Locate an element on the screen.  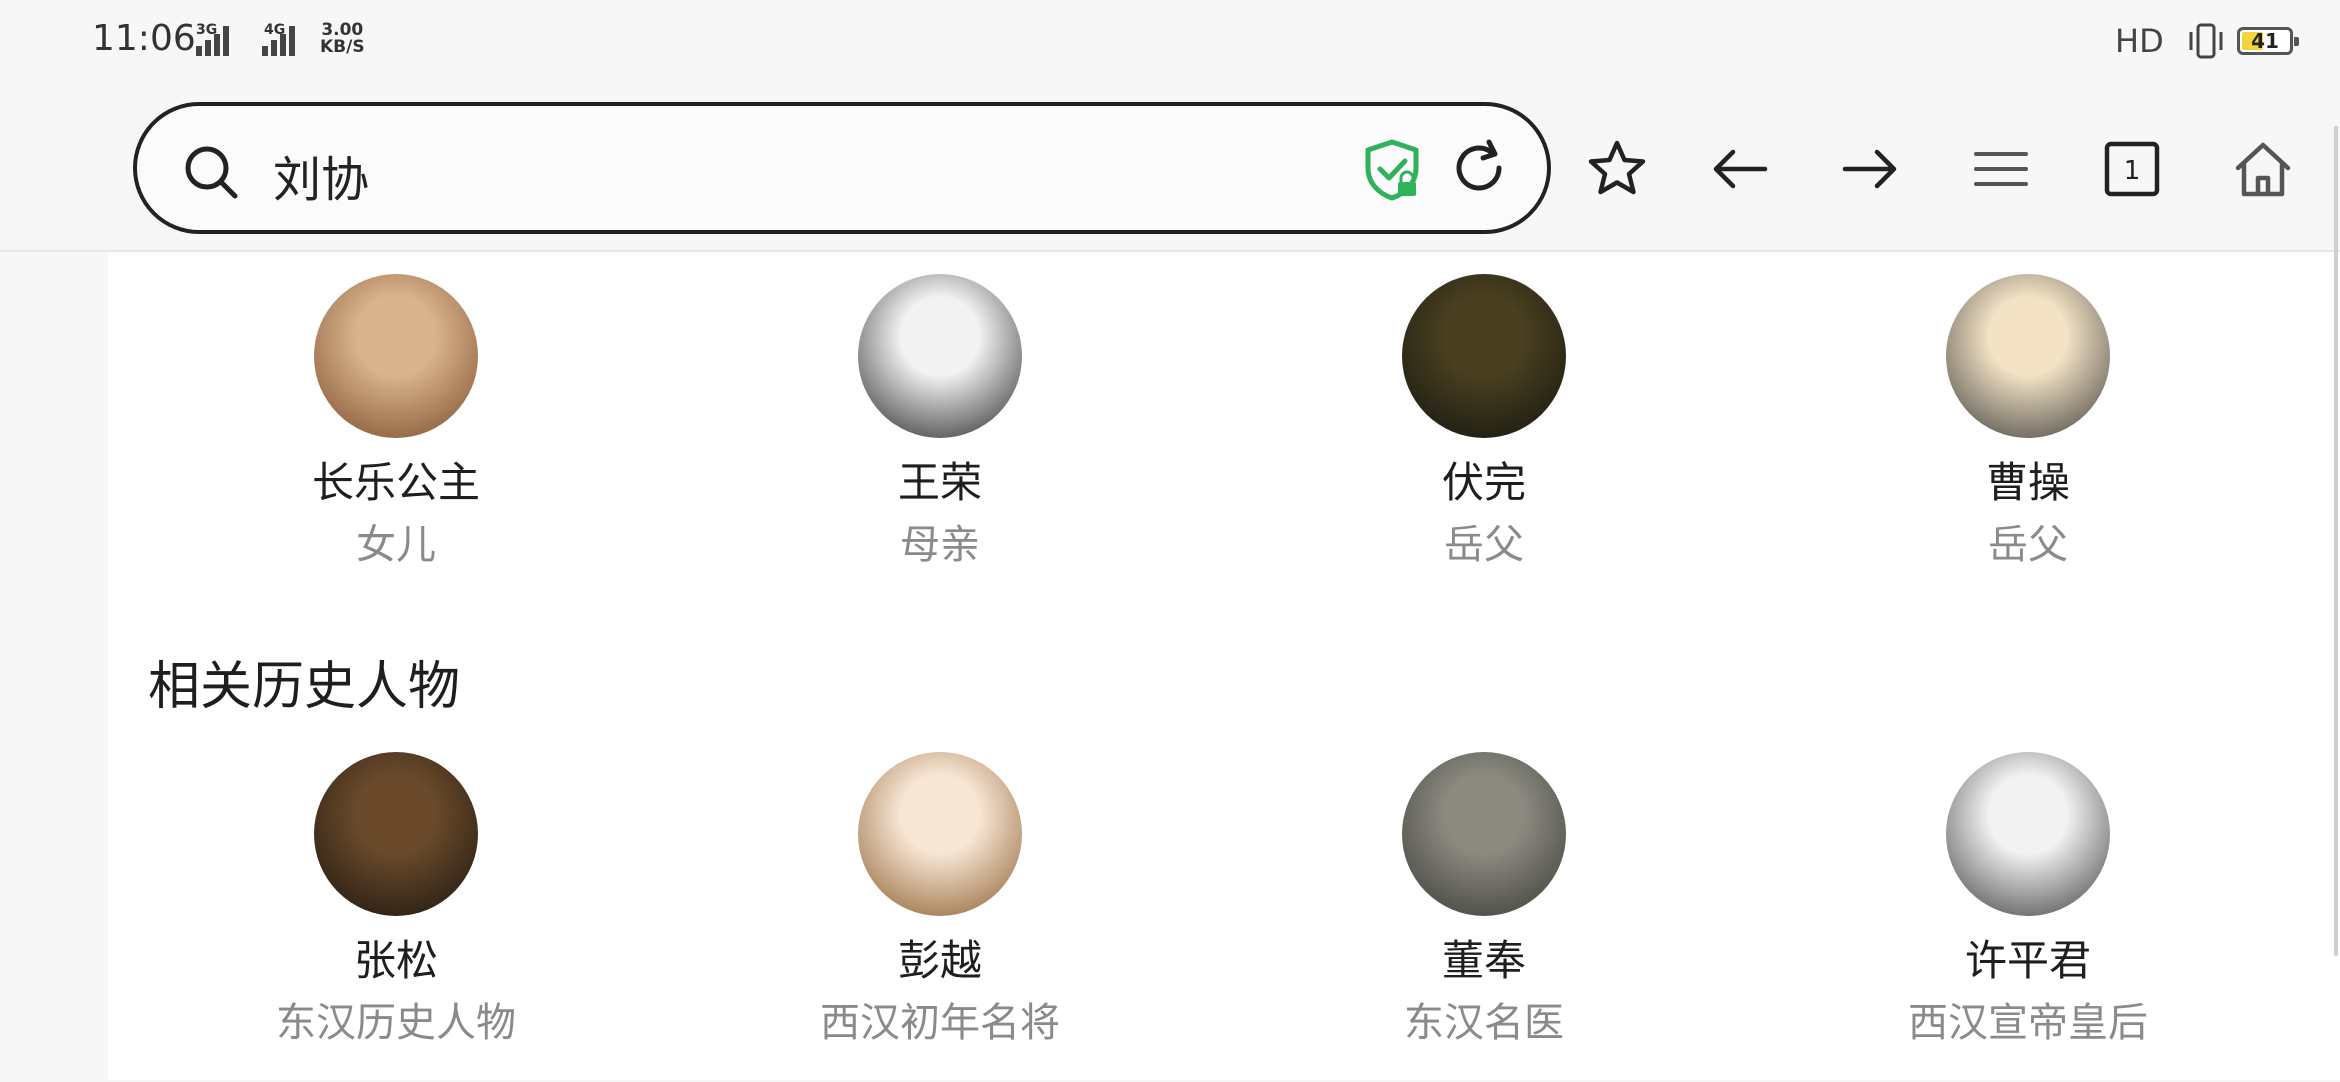
hd-voice-icon: HD is located at coordinates (2139, 41).